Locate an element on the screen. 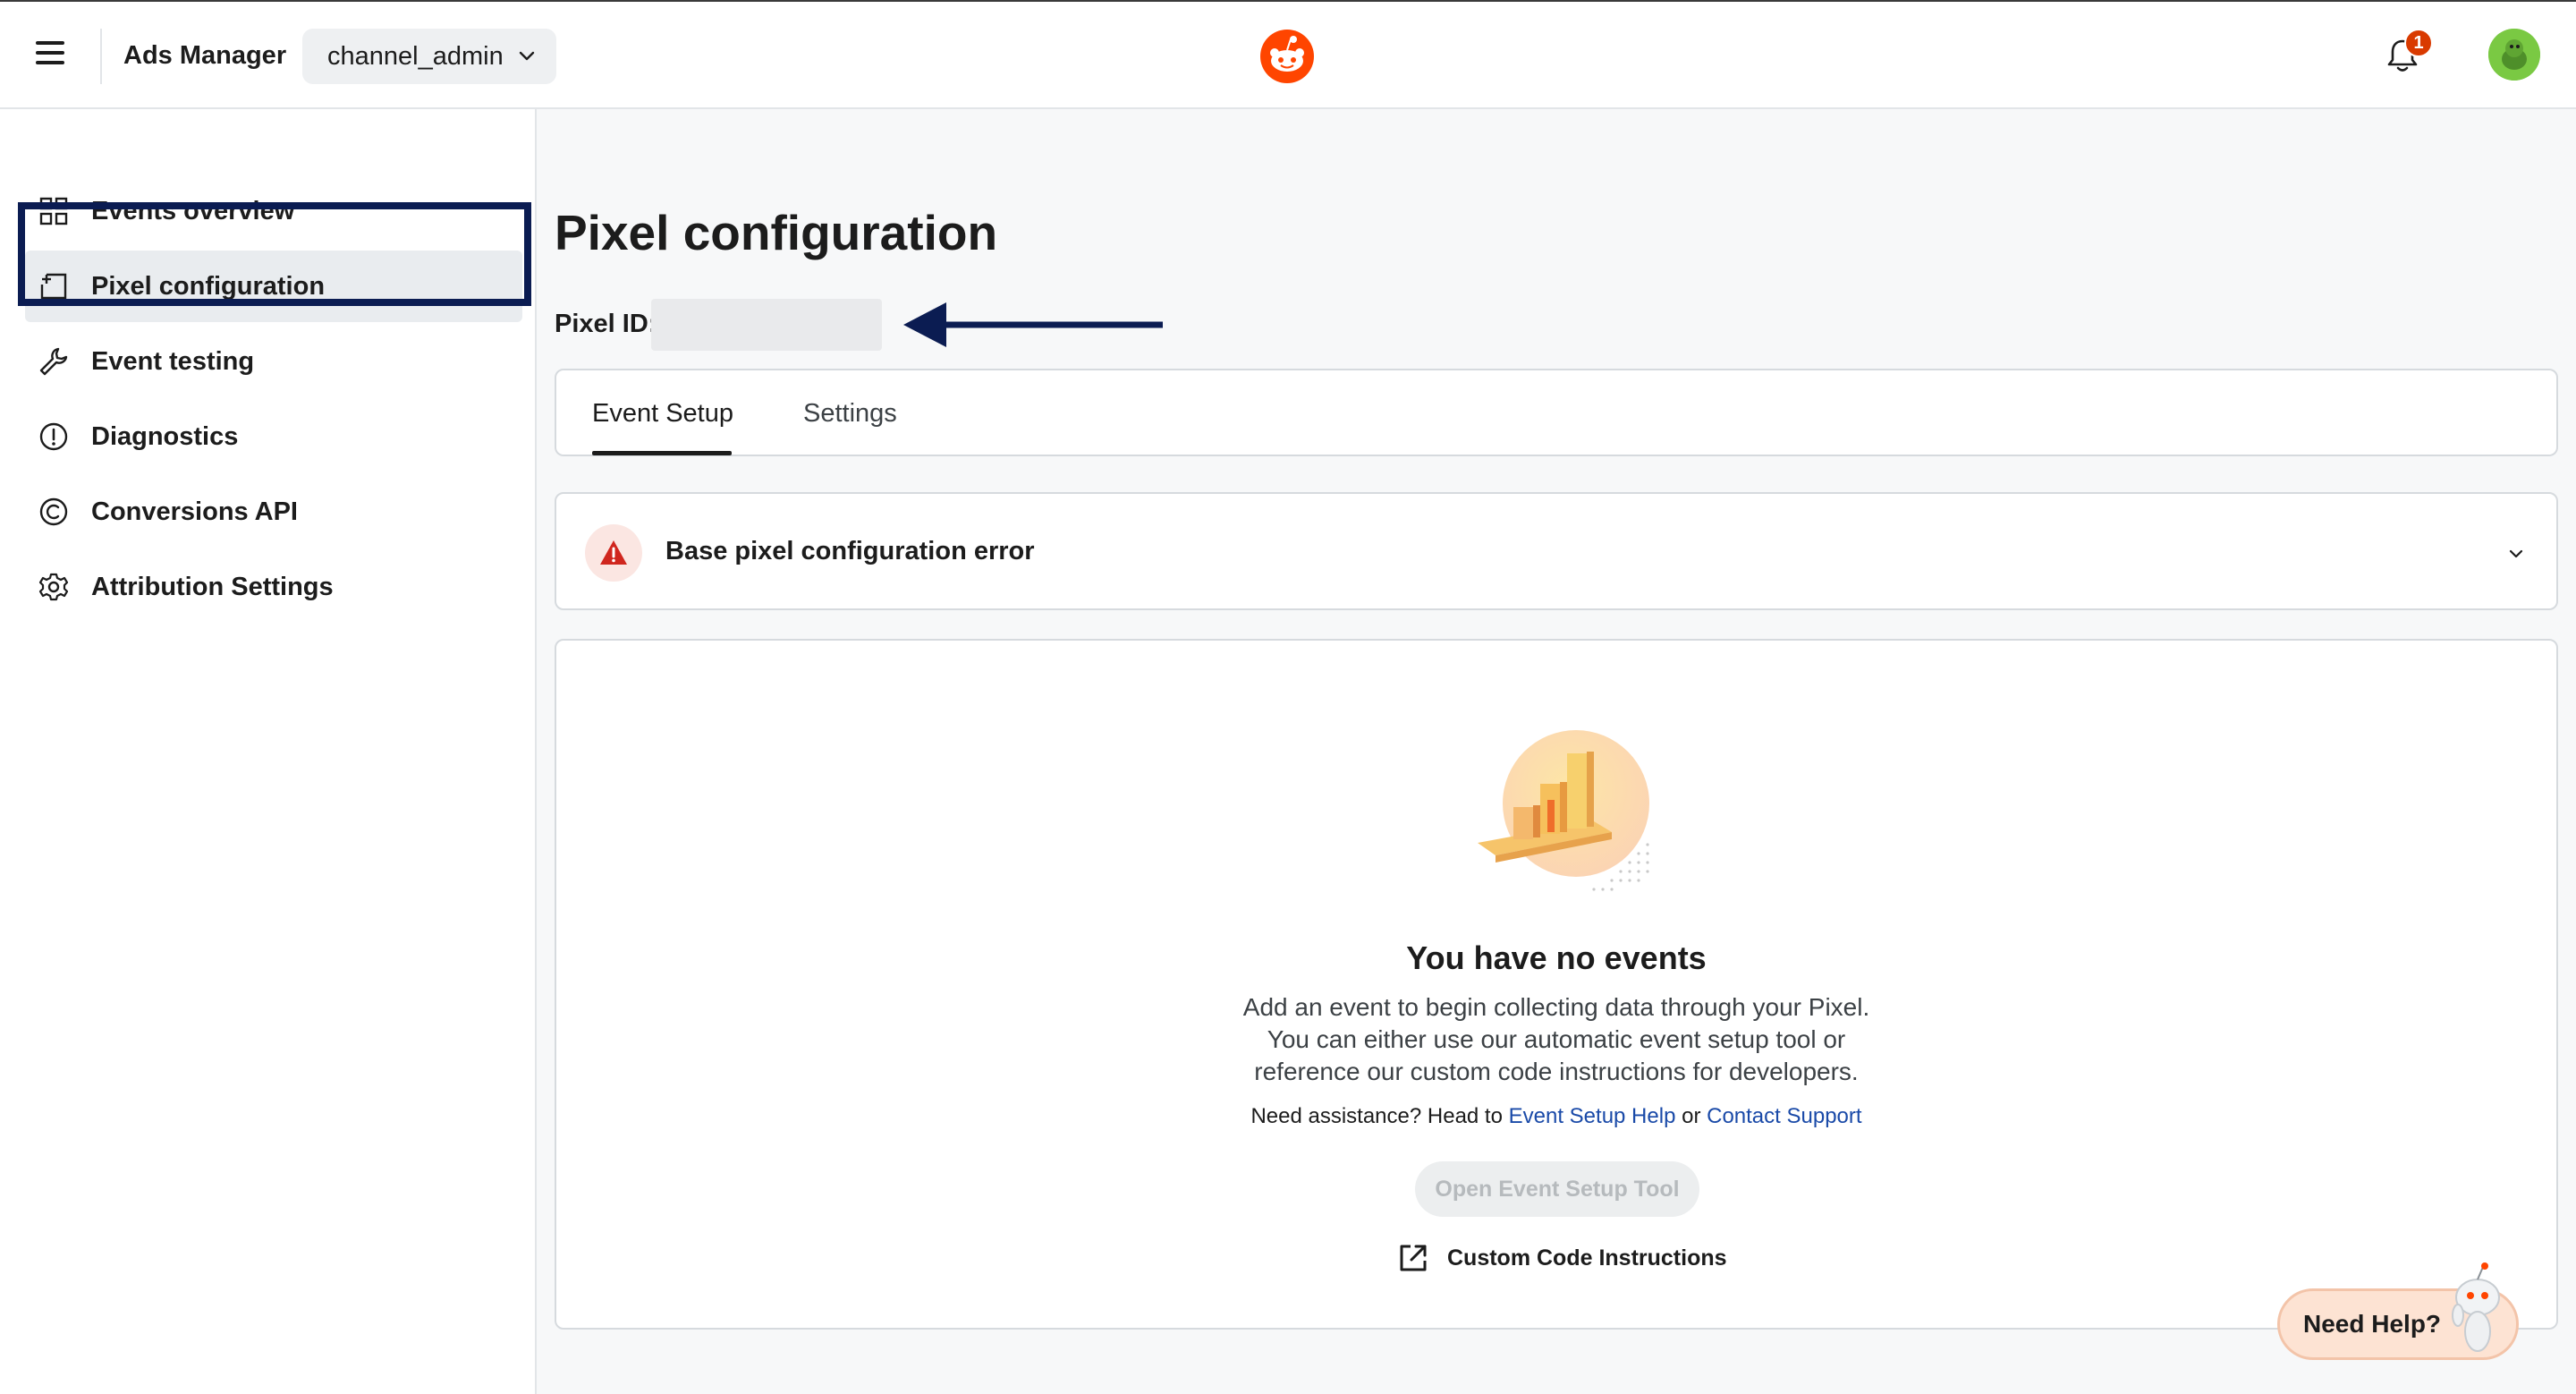  need-help-label: Need Help? is located at coordinates (2372, 1324).